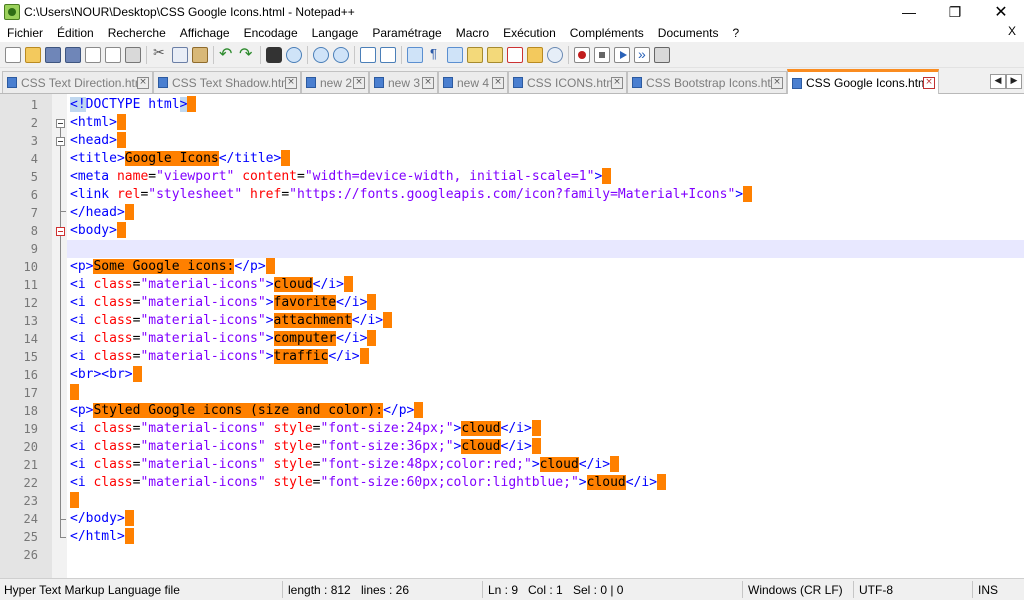 This screenshot has width=1024, height=600. What do you see at coordinates (555, 54) in the screenshot?
I see `monitoring-icon` at bounding box center [555, 54].